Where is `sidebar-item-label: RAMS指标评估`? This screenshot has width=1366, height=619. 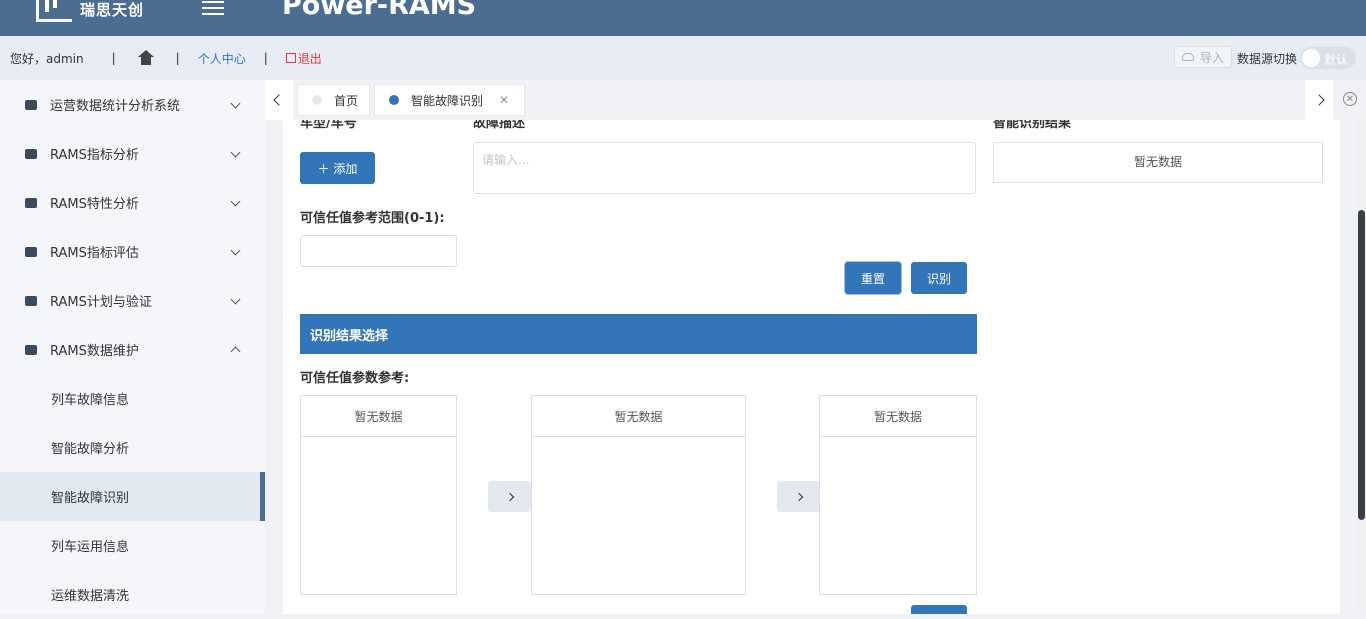 sidebar-item-label: RAMS指标评估 is located at coordinates (94, 253).